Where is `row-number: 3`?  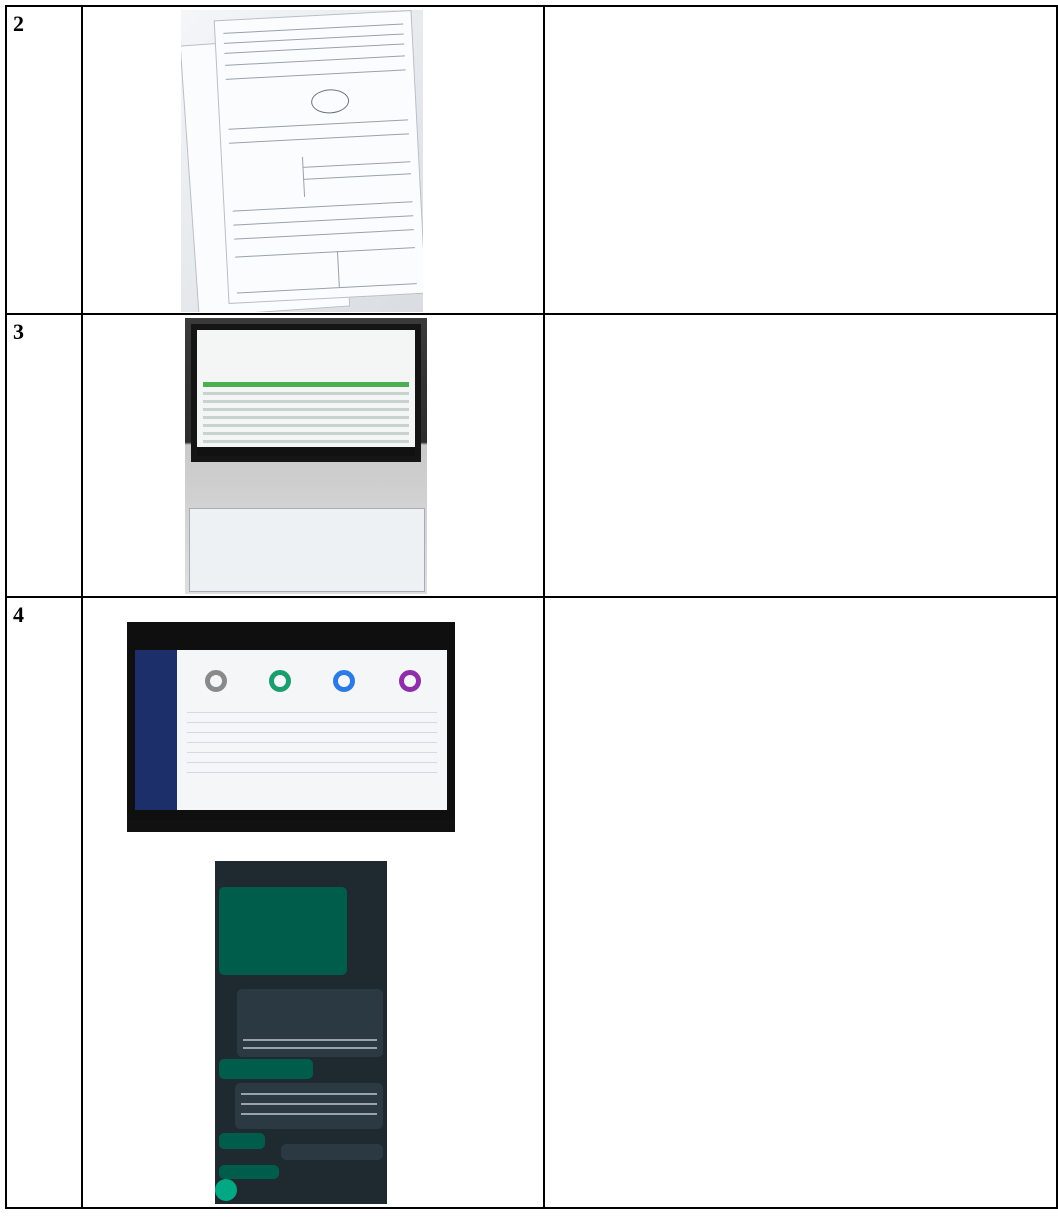 row-number: 3 is located at coordinates (44, 455).